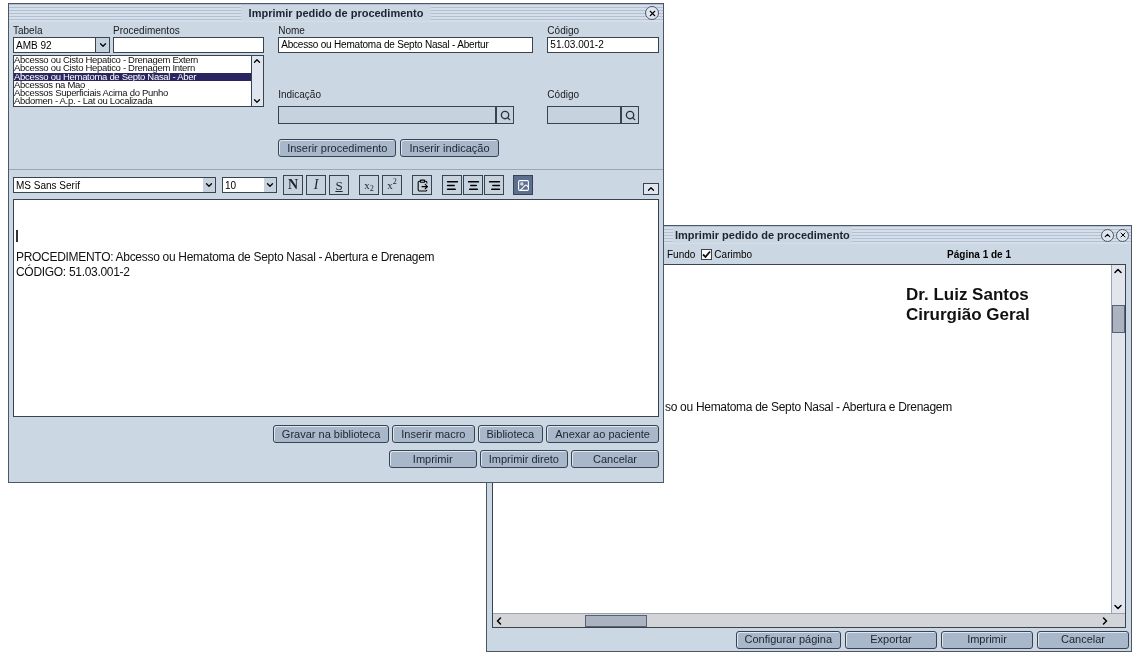 The height and width of the screenshot is (652, 1132). I want to click on dialog-button: Biblioteca, so click(510, 434).